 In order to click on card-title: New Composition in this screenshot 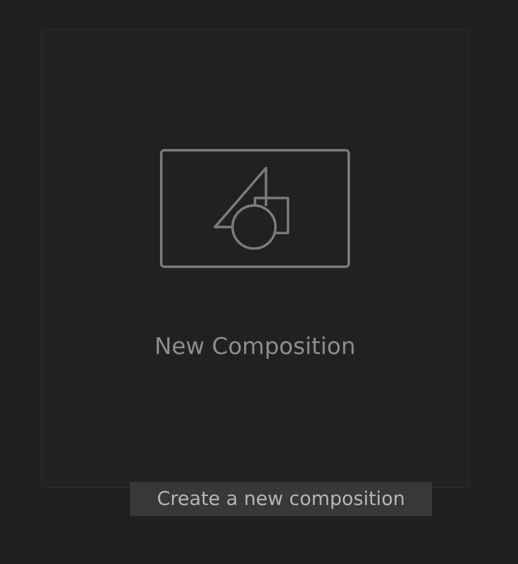, I will do `click(255, 347)`.